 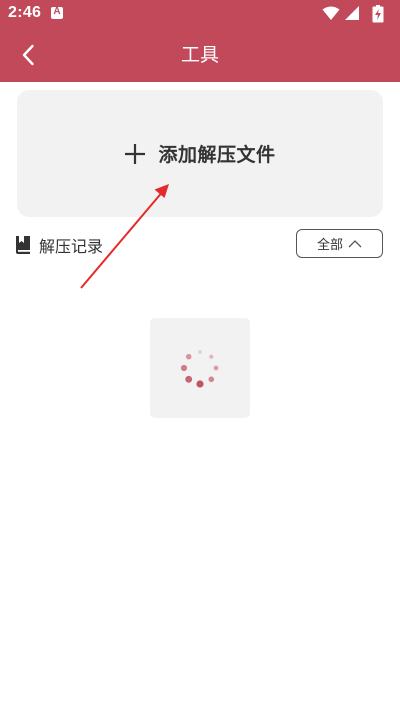 What do you see at coordinates (352, 13) in the screenshot?
I see `signal-icon` at bounding box center [352, 13].